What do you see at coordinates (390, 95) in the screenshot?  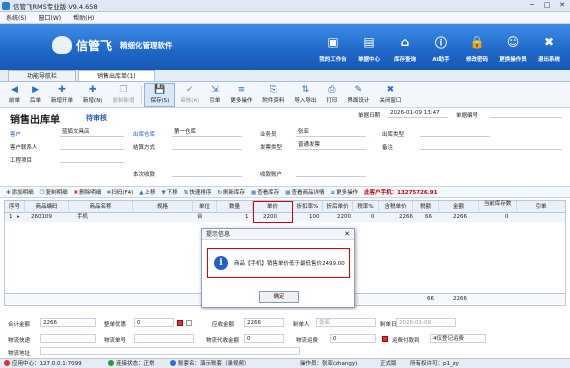 I see `close-tab-button: ✖ 关闭窗口` at bounding box center [390, 95].